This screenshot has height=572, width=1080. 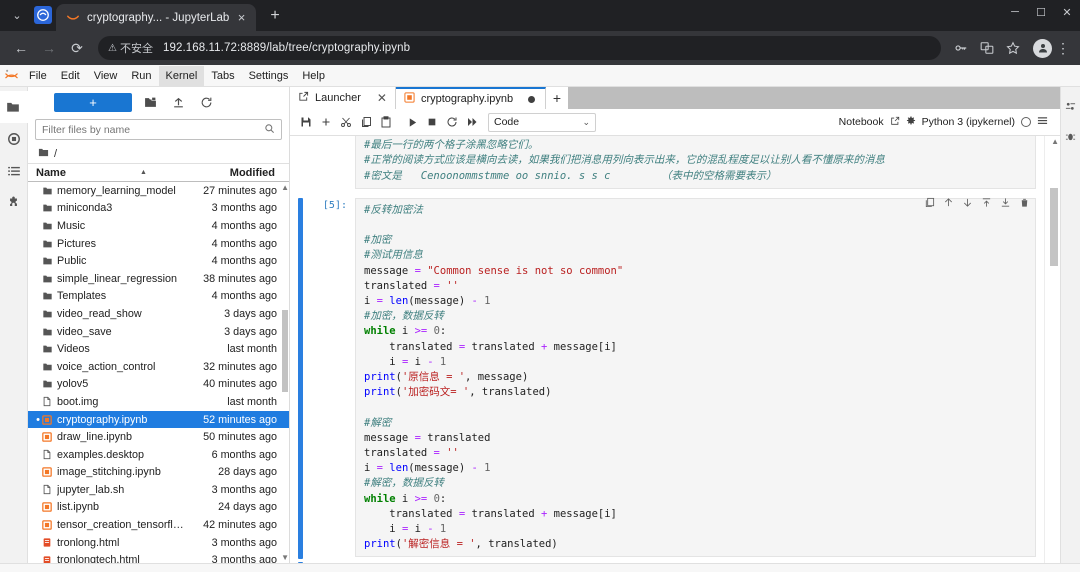 I want to click on copy-icon, so click(x=366, y=122).